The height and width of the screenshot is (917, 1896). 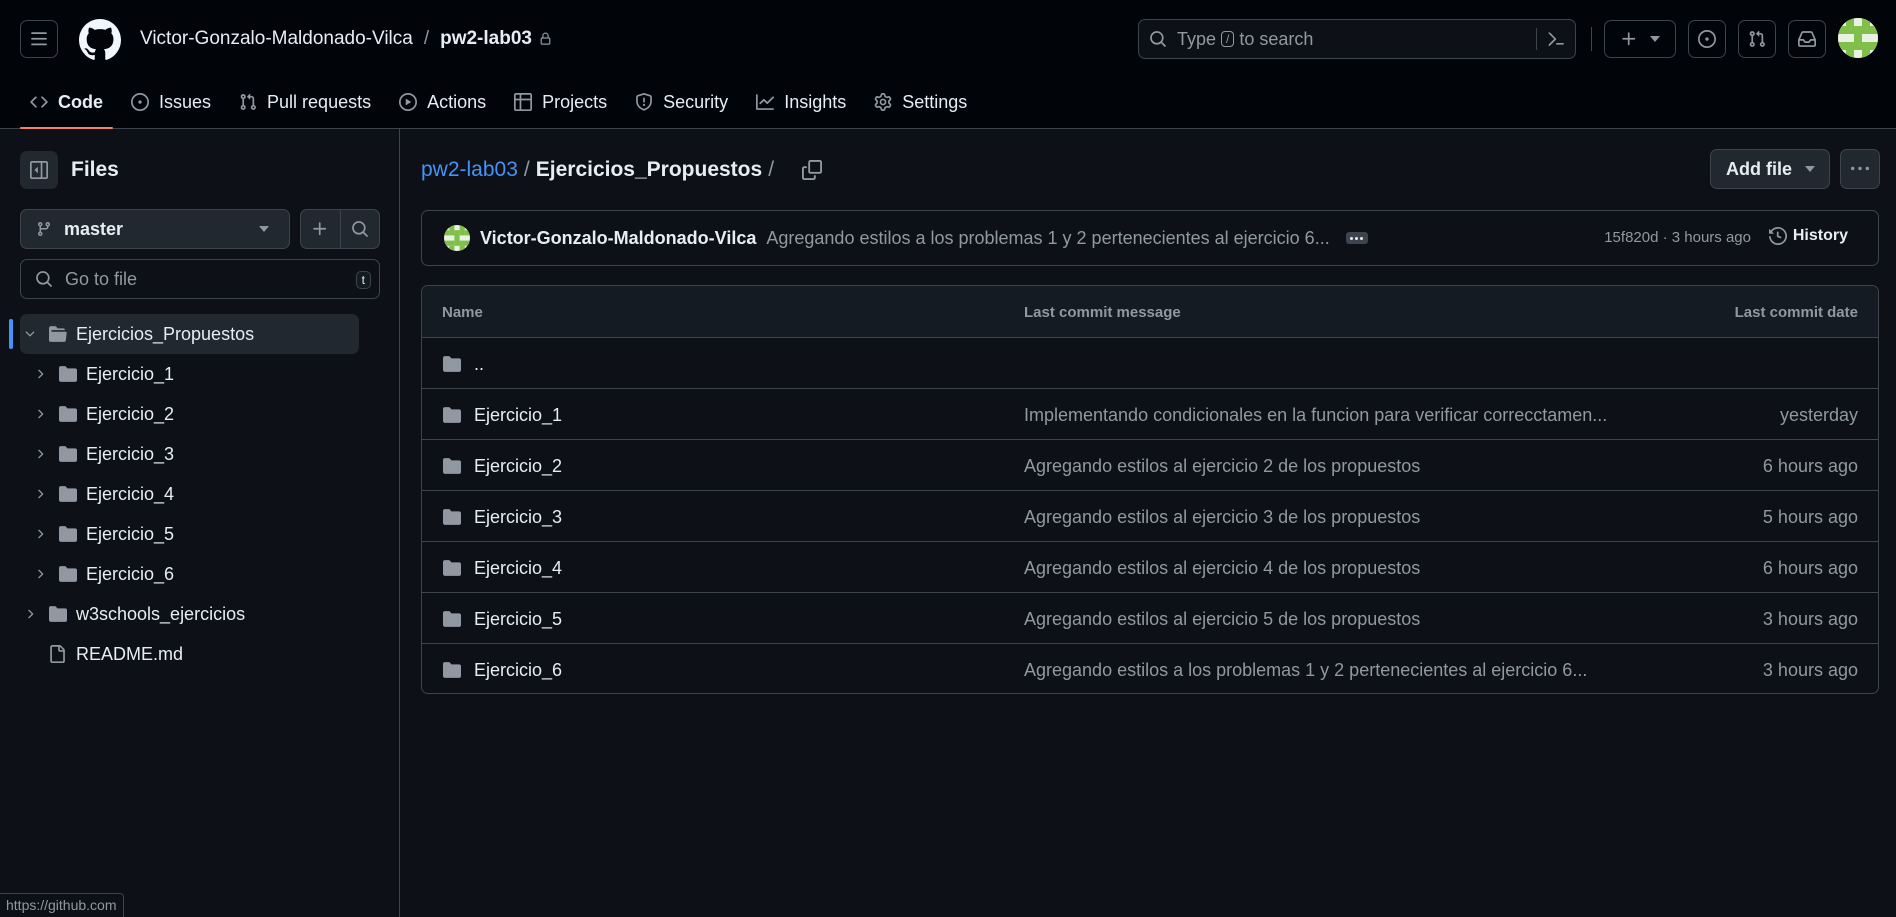 What do you see at coordinates (1356, 238) in the screenshot?
I see `expand-commit-message-button` at bounding box center [1356, 238].